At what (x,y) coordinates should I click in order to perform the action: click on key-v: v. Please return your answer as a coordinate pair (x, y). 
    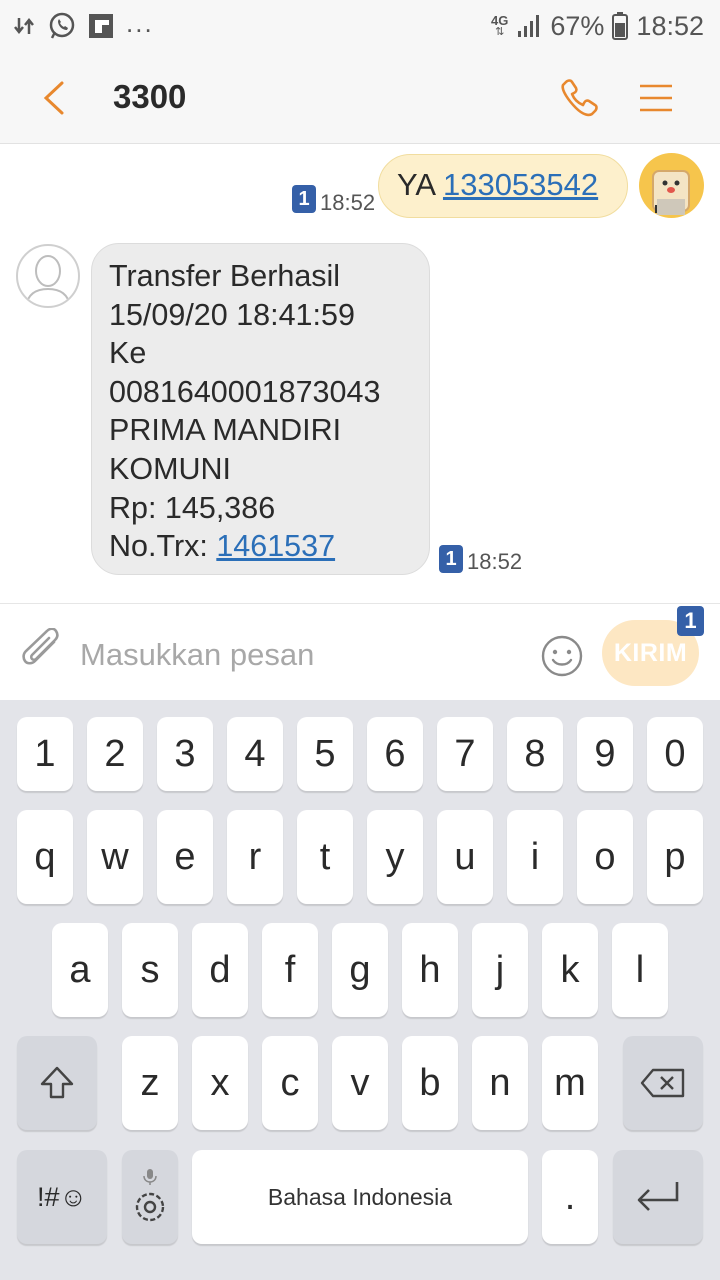
    Looking at the image, I should click on (360, 1083).